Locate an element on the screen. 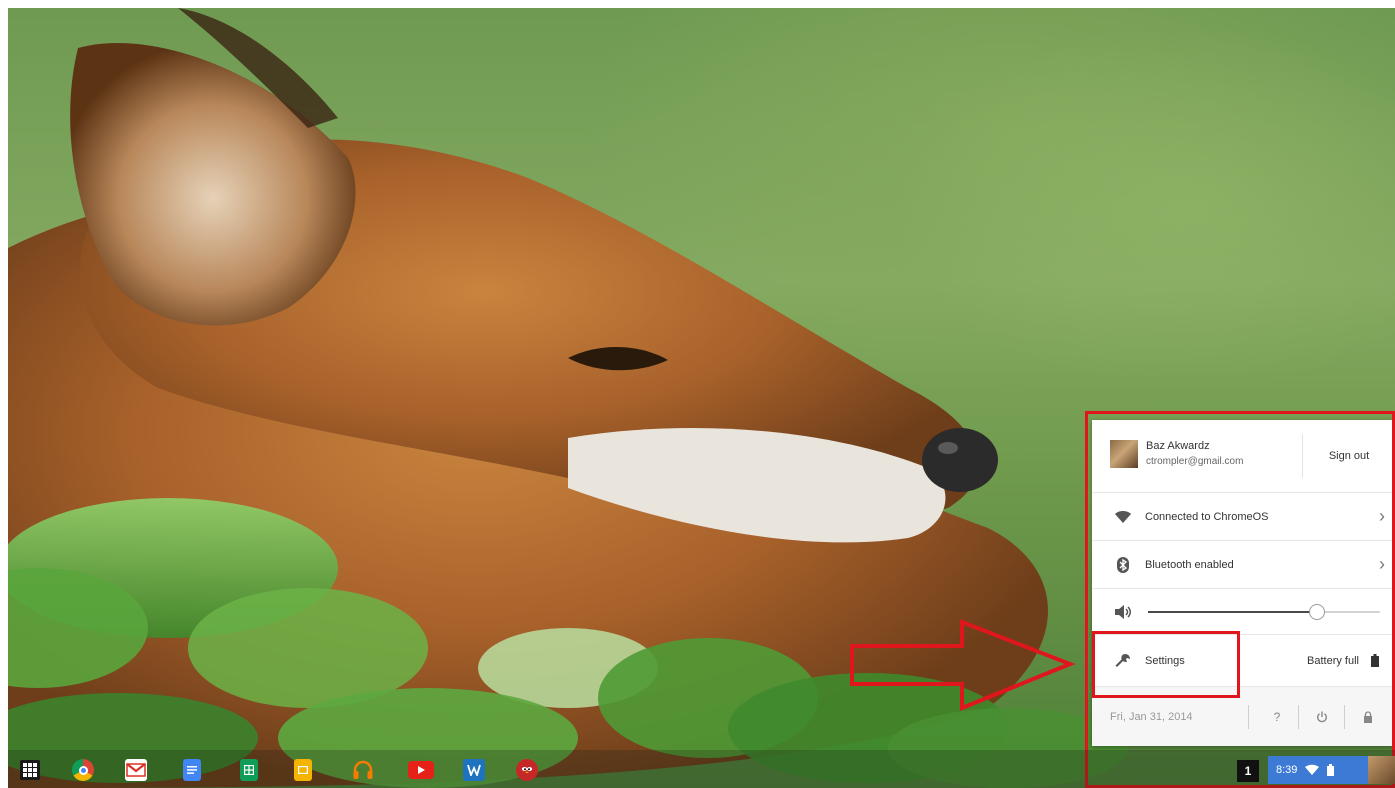  power-icon is located at coordinates (1322, 717).